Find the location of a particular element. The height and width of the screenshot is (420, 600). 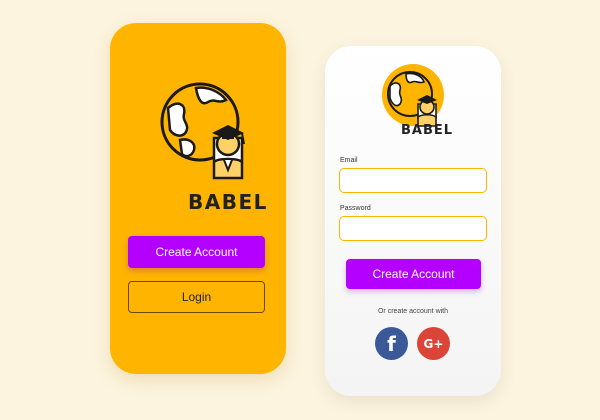

login-button: Login is located at coordinates (196, 297).